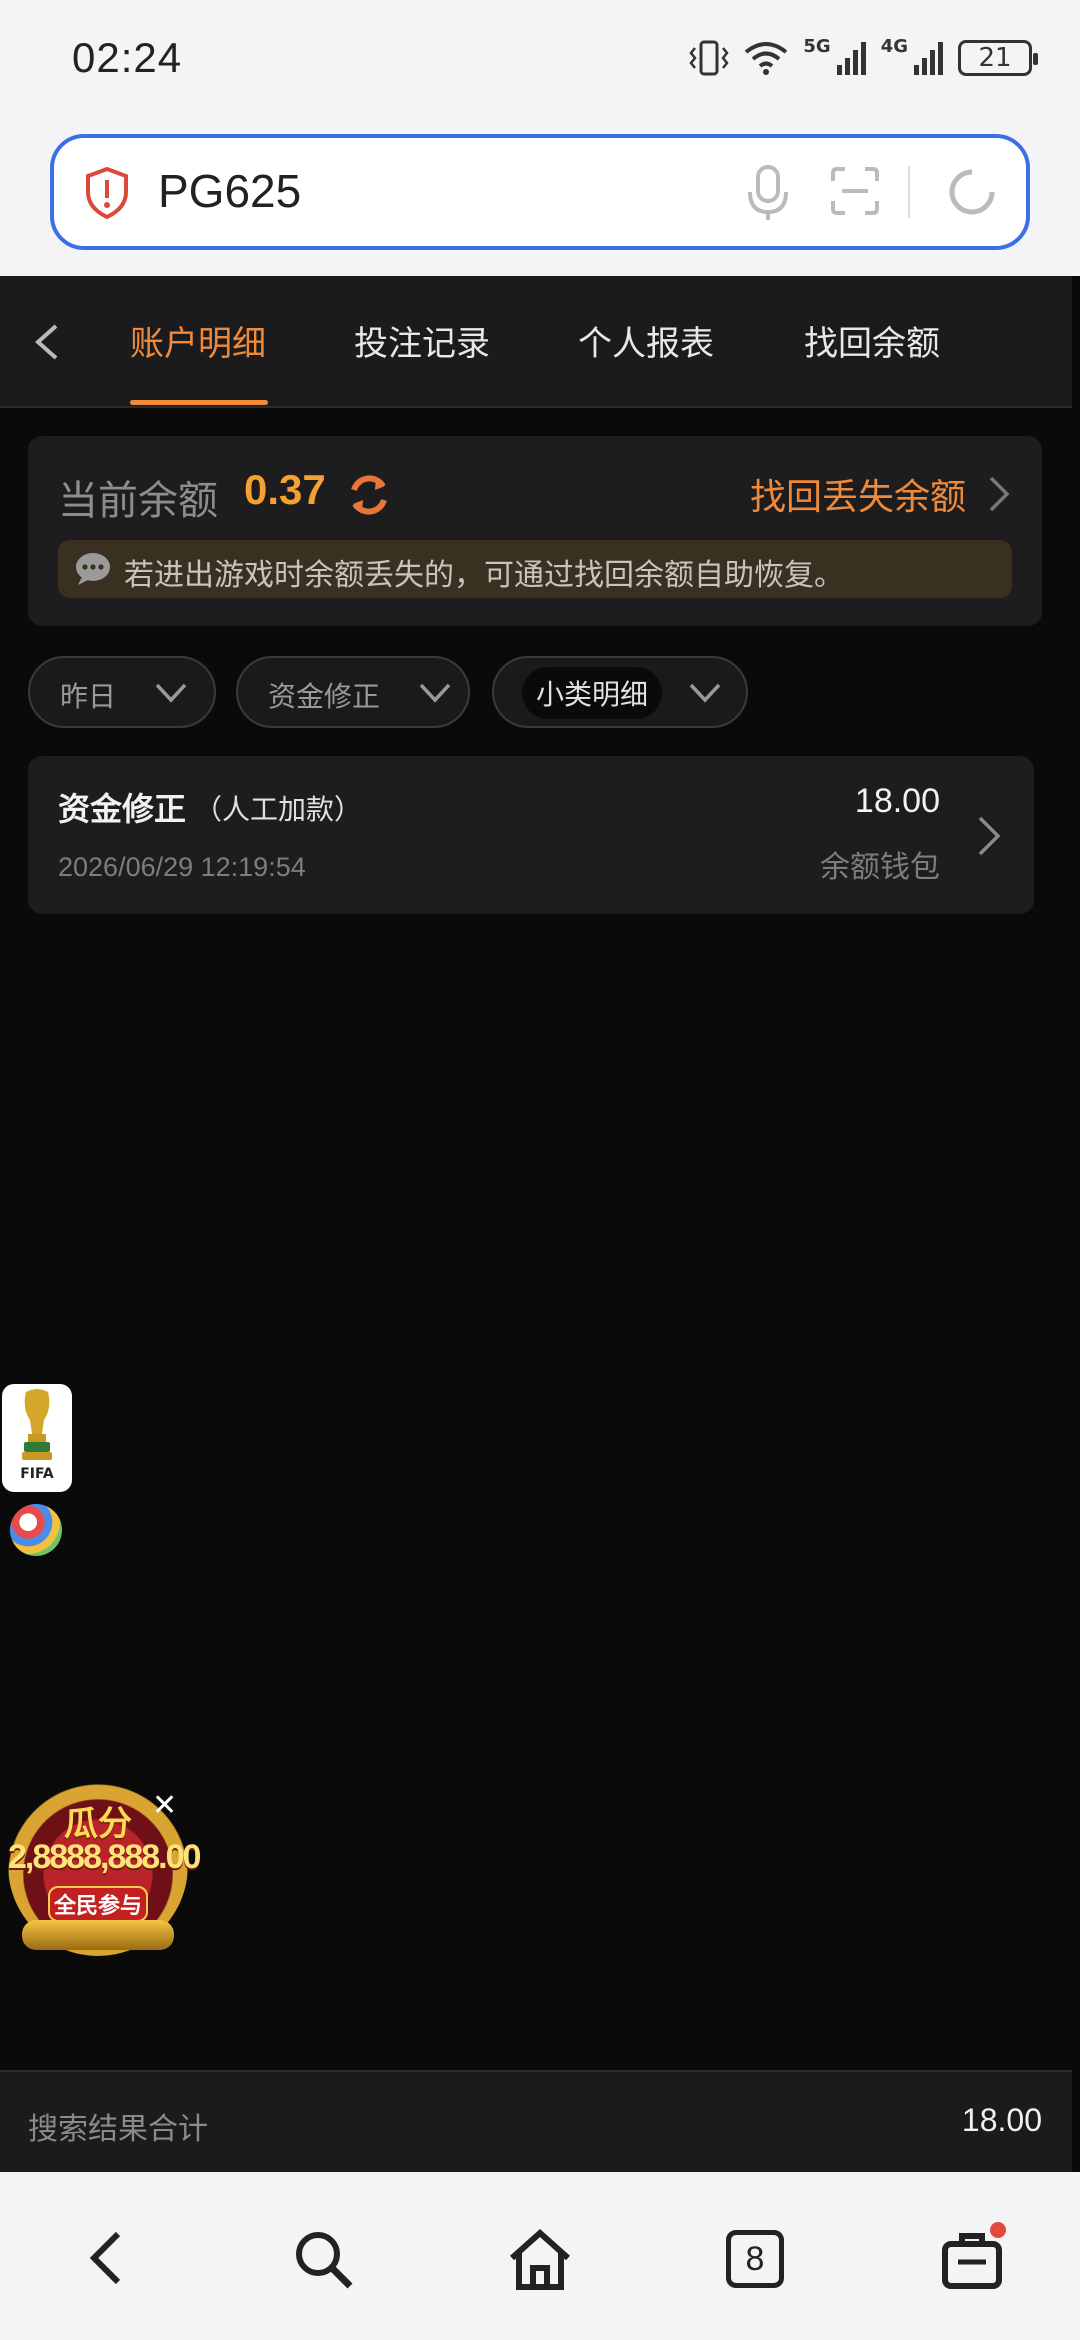  Describe the element at coordinates (118, 2129) in the screenshot. I see `summary-label: 搜索结果合计` at that location.